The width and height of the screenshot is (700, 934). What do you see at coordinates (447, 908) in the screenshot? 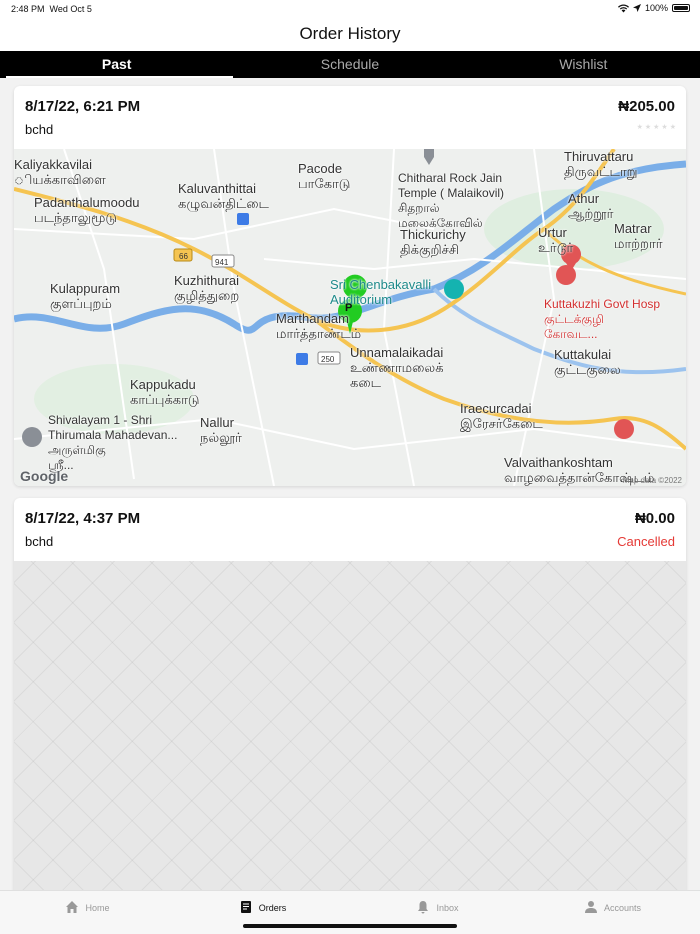
I see `nav-inbox-label: Inbox` at bounding box center [447, 908].